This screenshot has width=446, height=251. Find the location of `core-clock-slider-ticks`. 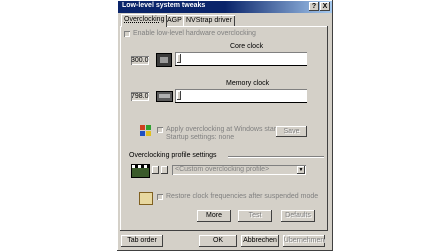

core-clock-slider-ticks is located at coordinates (241, 64).